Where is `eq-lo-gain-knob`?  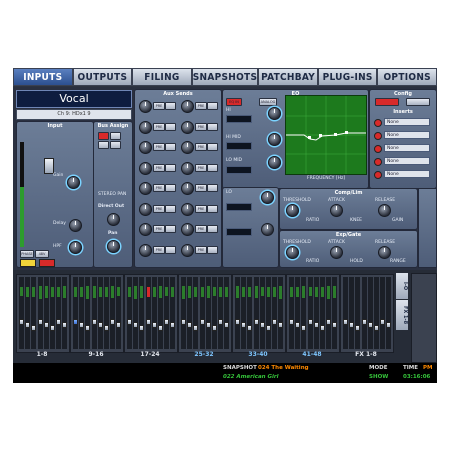 eq-lo-gain-knob is located at coordinates (267, 197).